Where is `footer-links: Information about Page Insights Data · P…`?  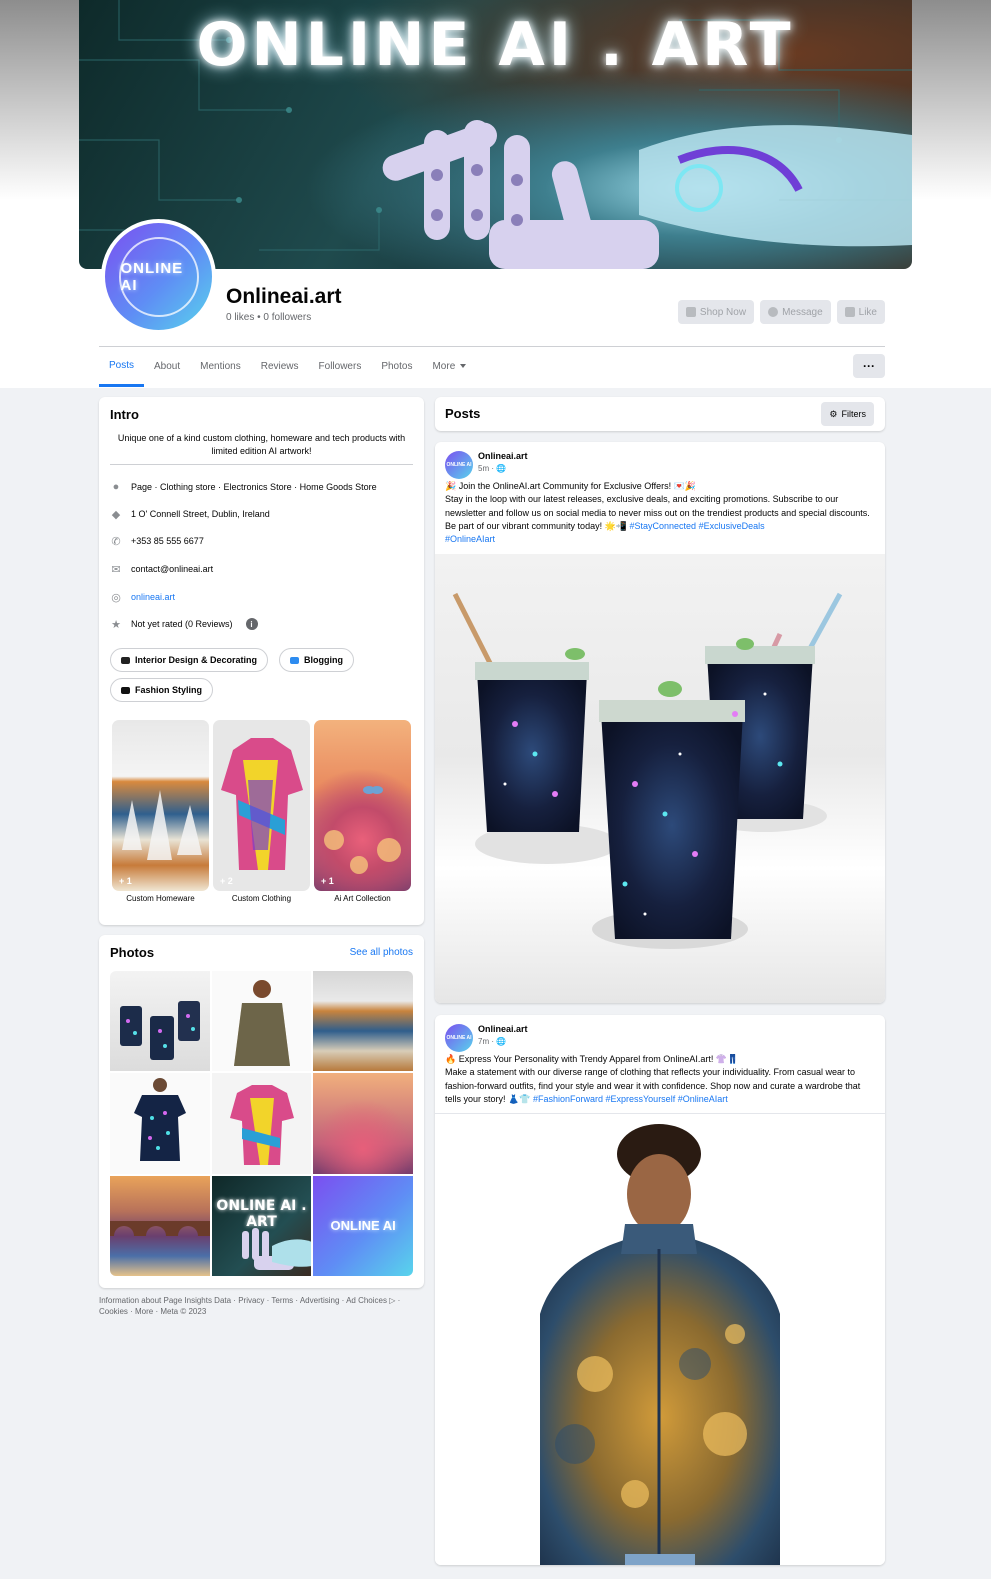
footer-links: Information about Page Insights Data · P… is located at coordinates (261, 1306).